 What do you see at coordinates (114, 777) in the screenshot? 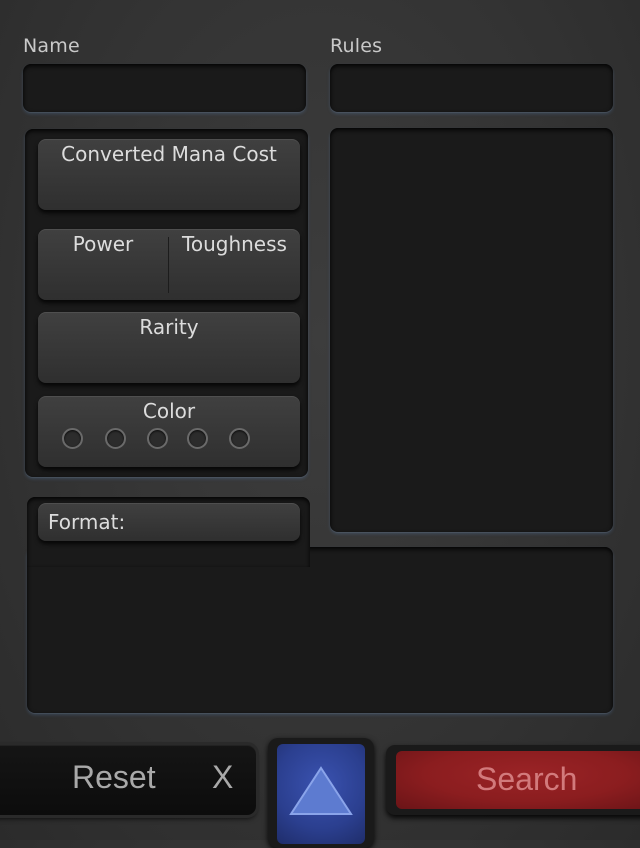
I see `reset-label: Reset` at bounding box center [114, 777].